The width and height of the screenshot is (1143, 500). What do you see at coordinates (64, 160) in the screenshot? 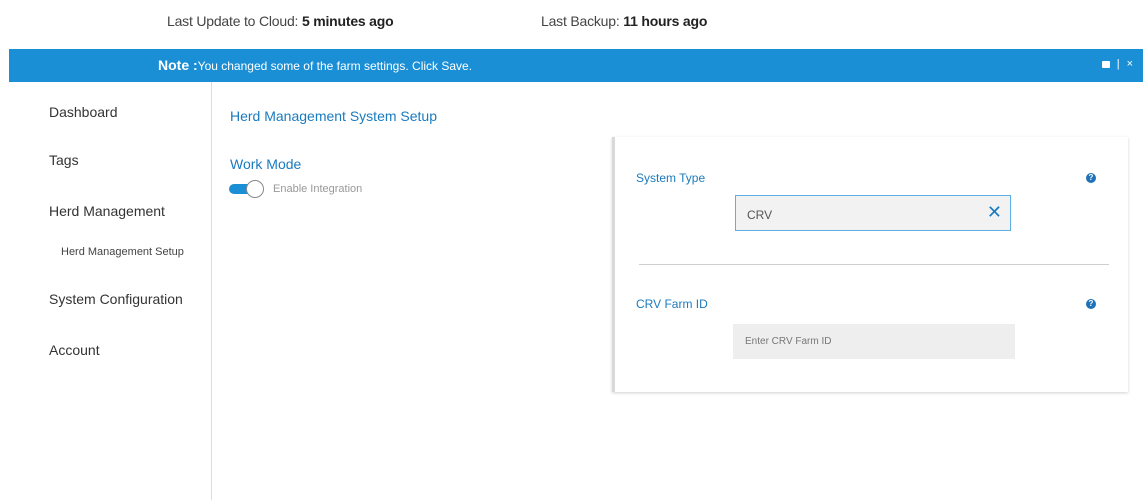
I see `sidebar-item-tags: Tags` at bounding box center [64, 160].